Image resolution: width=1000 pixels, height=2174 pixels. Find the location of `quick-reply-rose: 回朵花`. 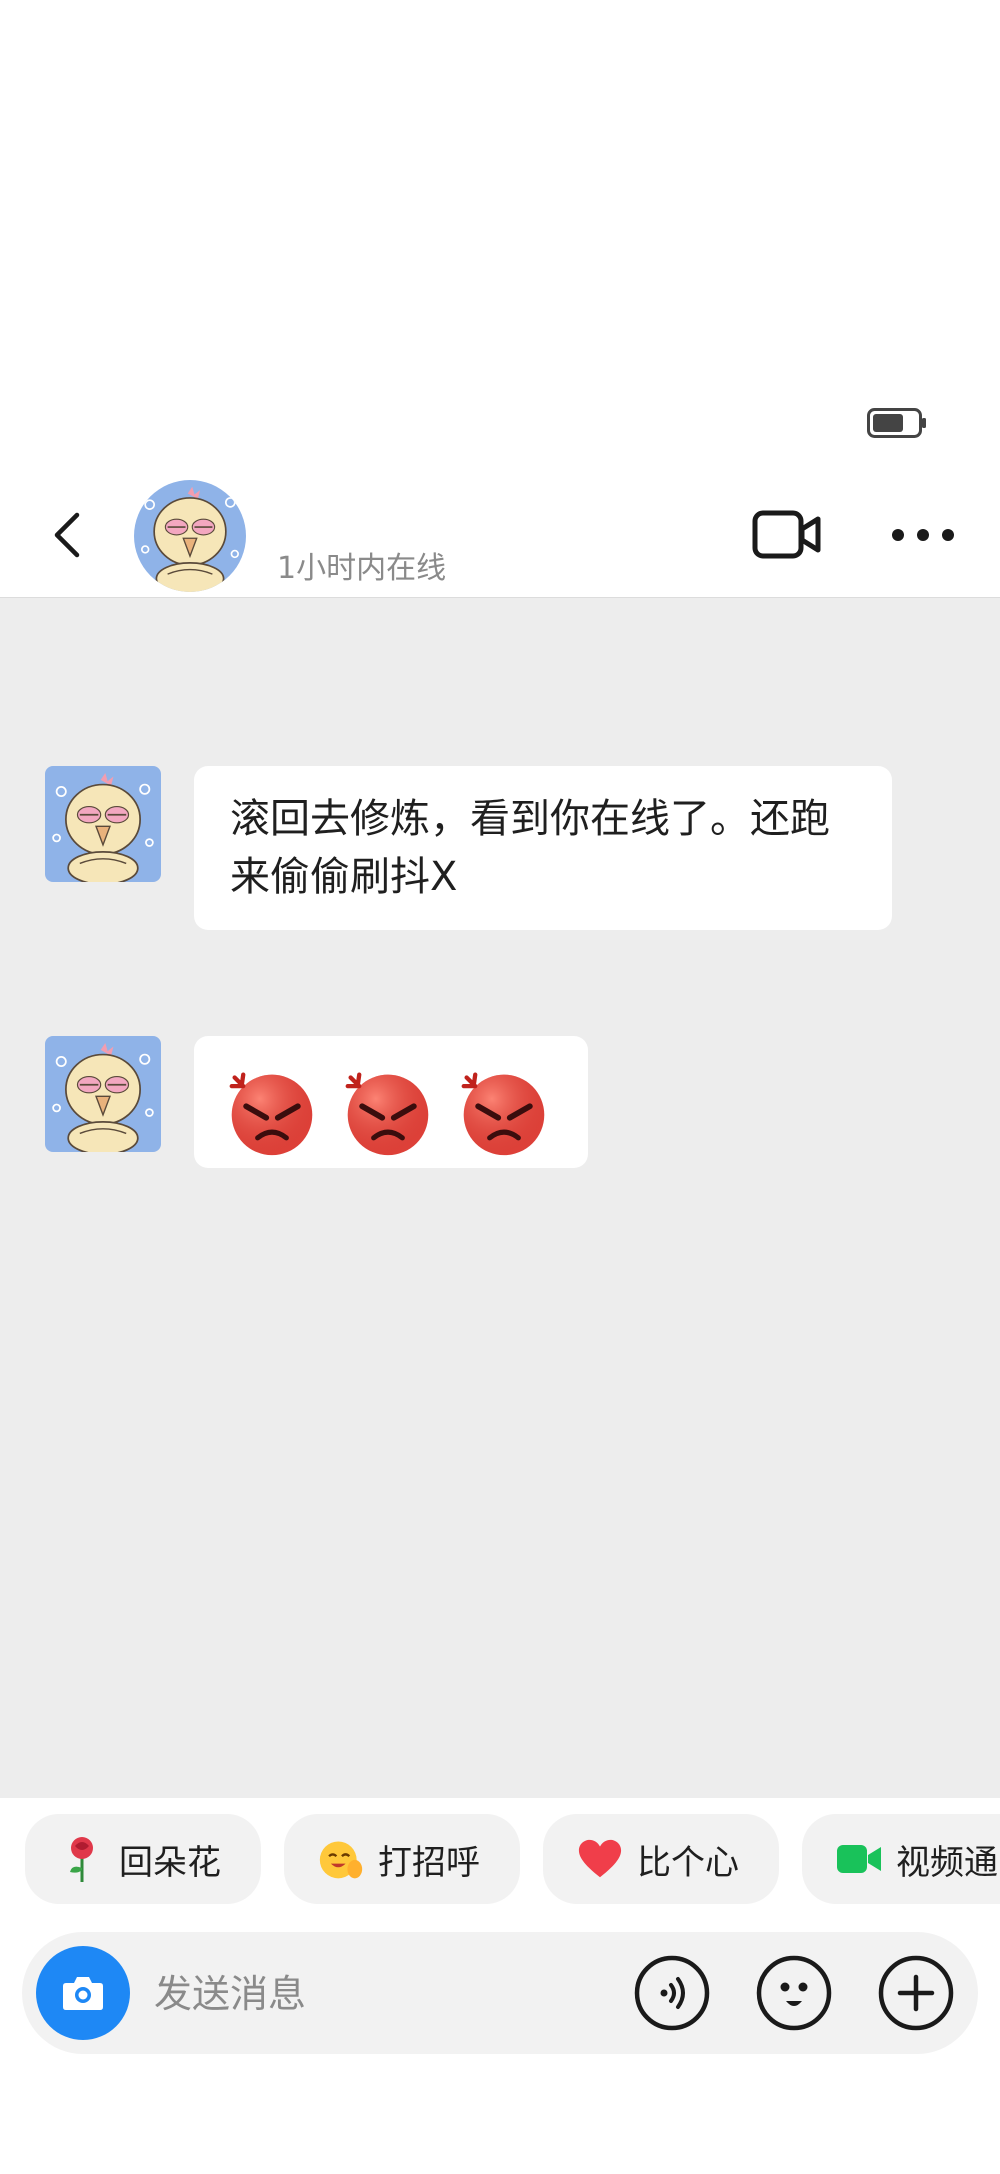

quick-reply-rose: 回朵花 is located at coordinates (143, 1859).